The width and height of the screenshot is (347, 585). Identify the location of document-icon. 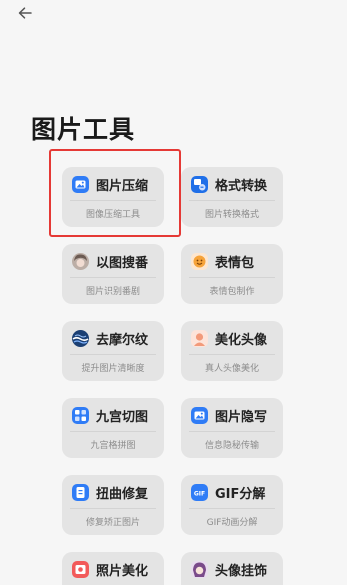
(80, 492).